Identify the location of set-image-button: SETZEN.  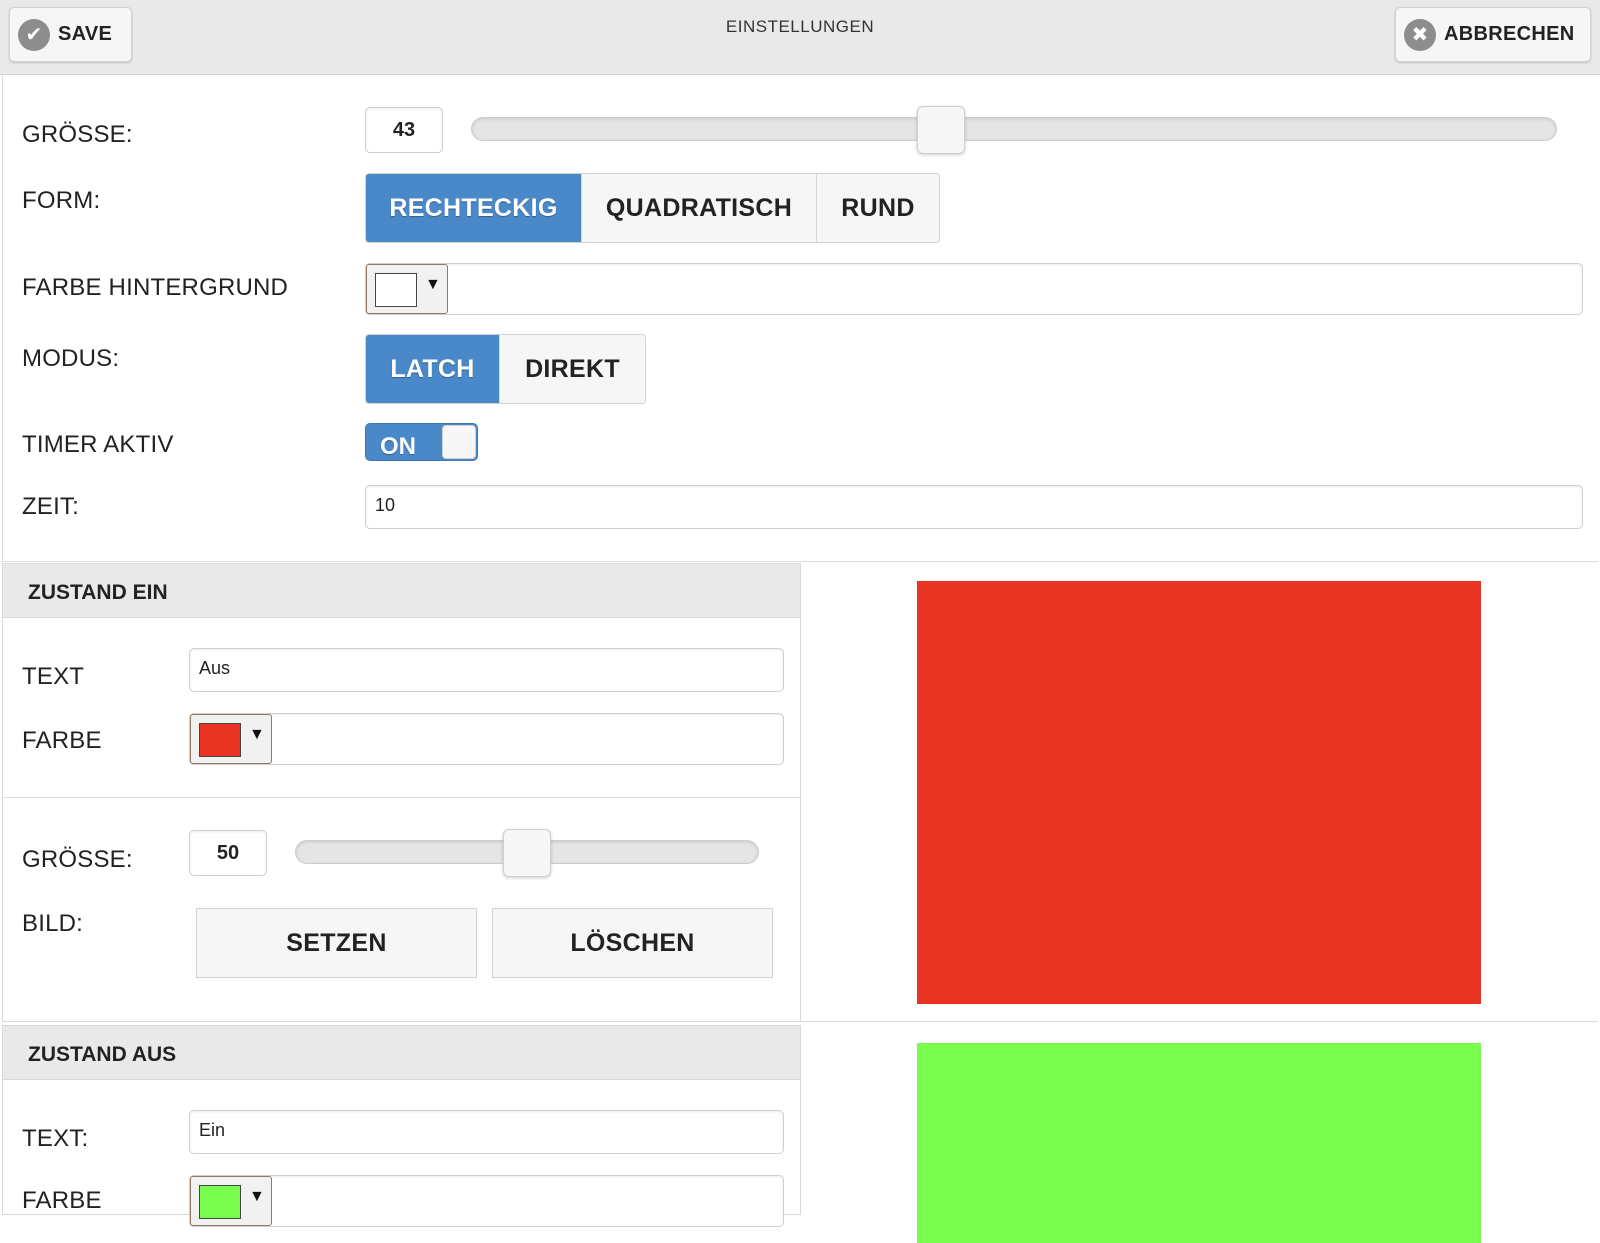
(336, 943).